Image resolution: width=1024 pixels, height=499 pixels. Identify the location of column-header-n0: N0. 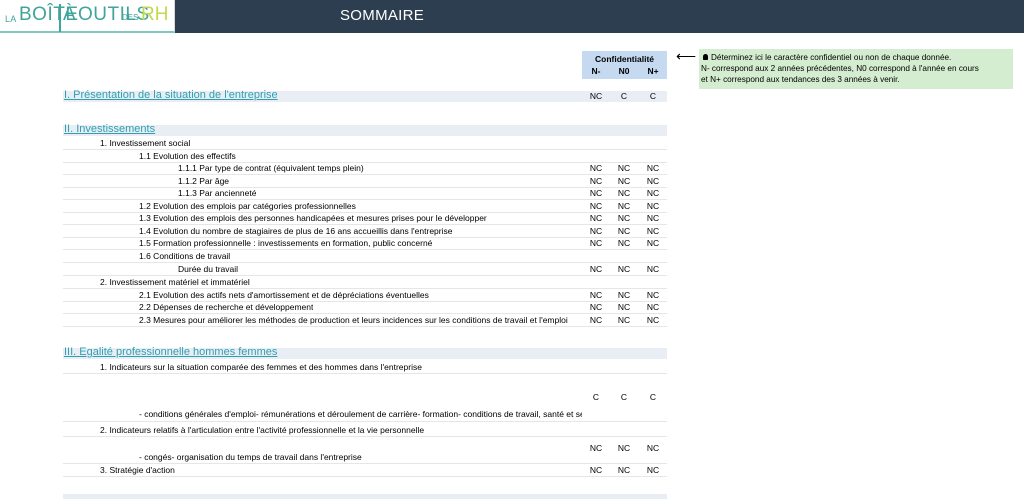
(624, 71).